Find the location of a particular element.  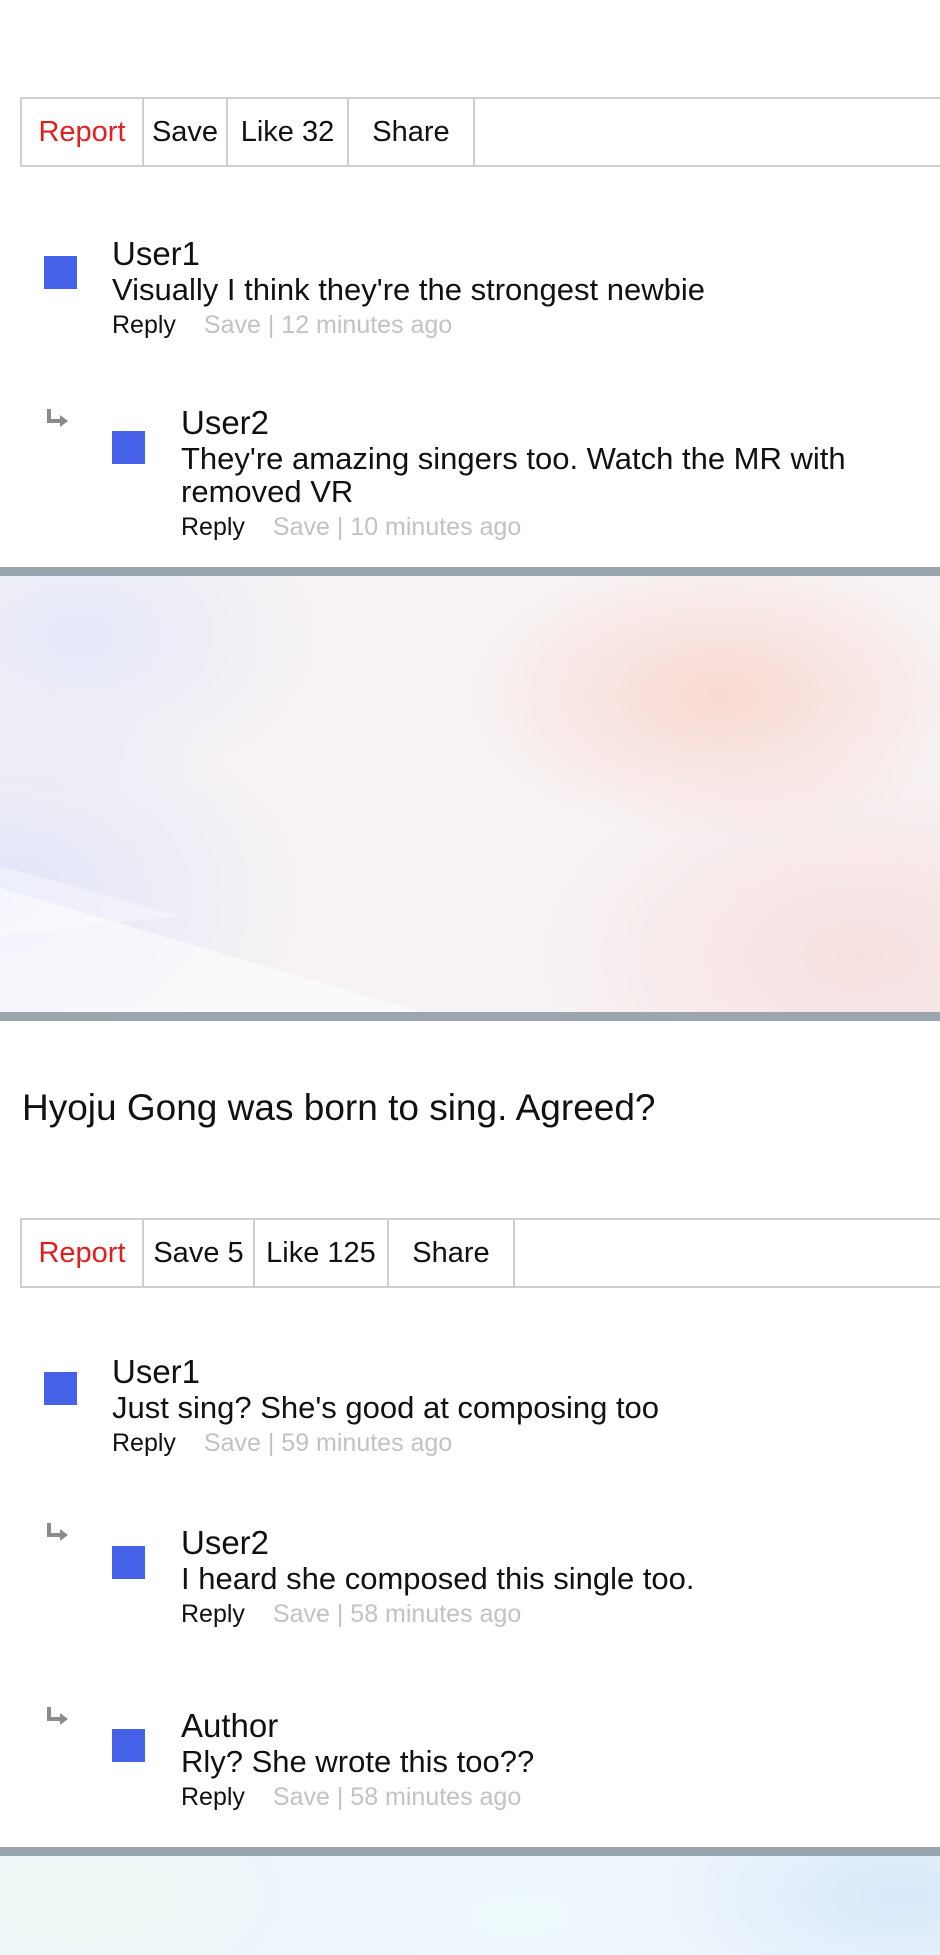

post-text: Hyoju Gong was born to sing. Agreed? is located at coordinates (339, 1107).